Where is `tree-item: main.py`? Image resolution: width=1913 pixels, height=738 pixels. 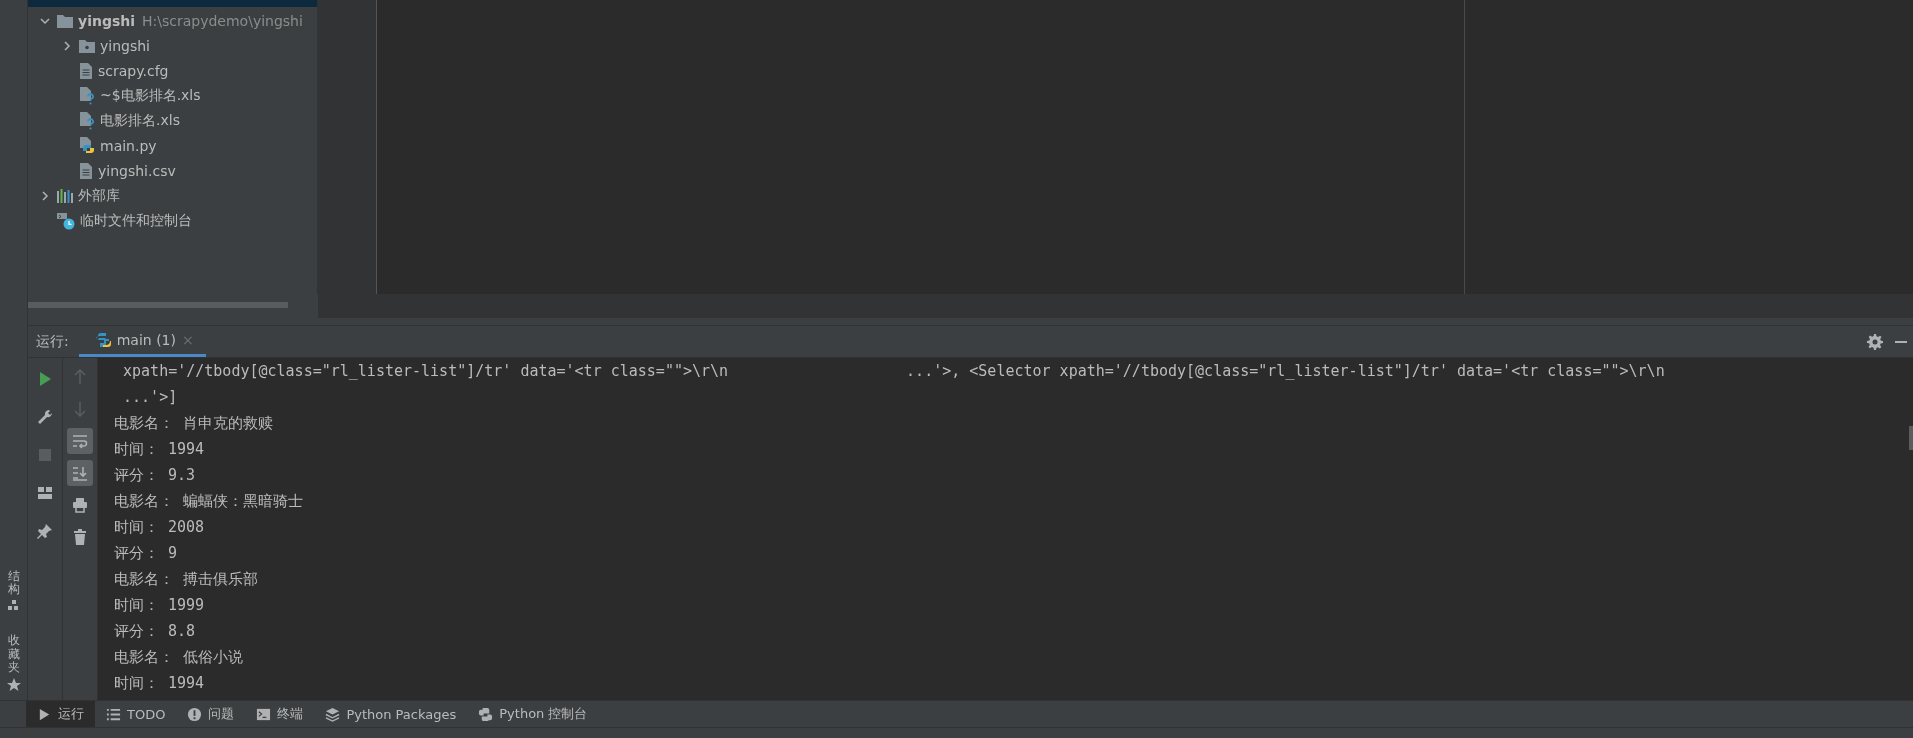 tree-item: main.py is located at coordinates (128, 145).